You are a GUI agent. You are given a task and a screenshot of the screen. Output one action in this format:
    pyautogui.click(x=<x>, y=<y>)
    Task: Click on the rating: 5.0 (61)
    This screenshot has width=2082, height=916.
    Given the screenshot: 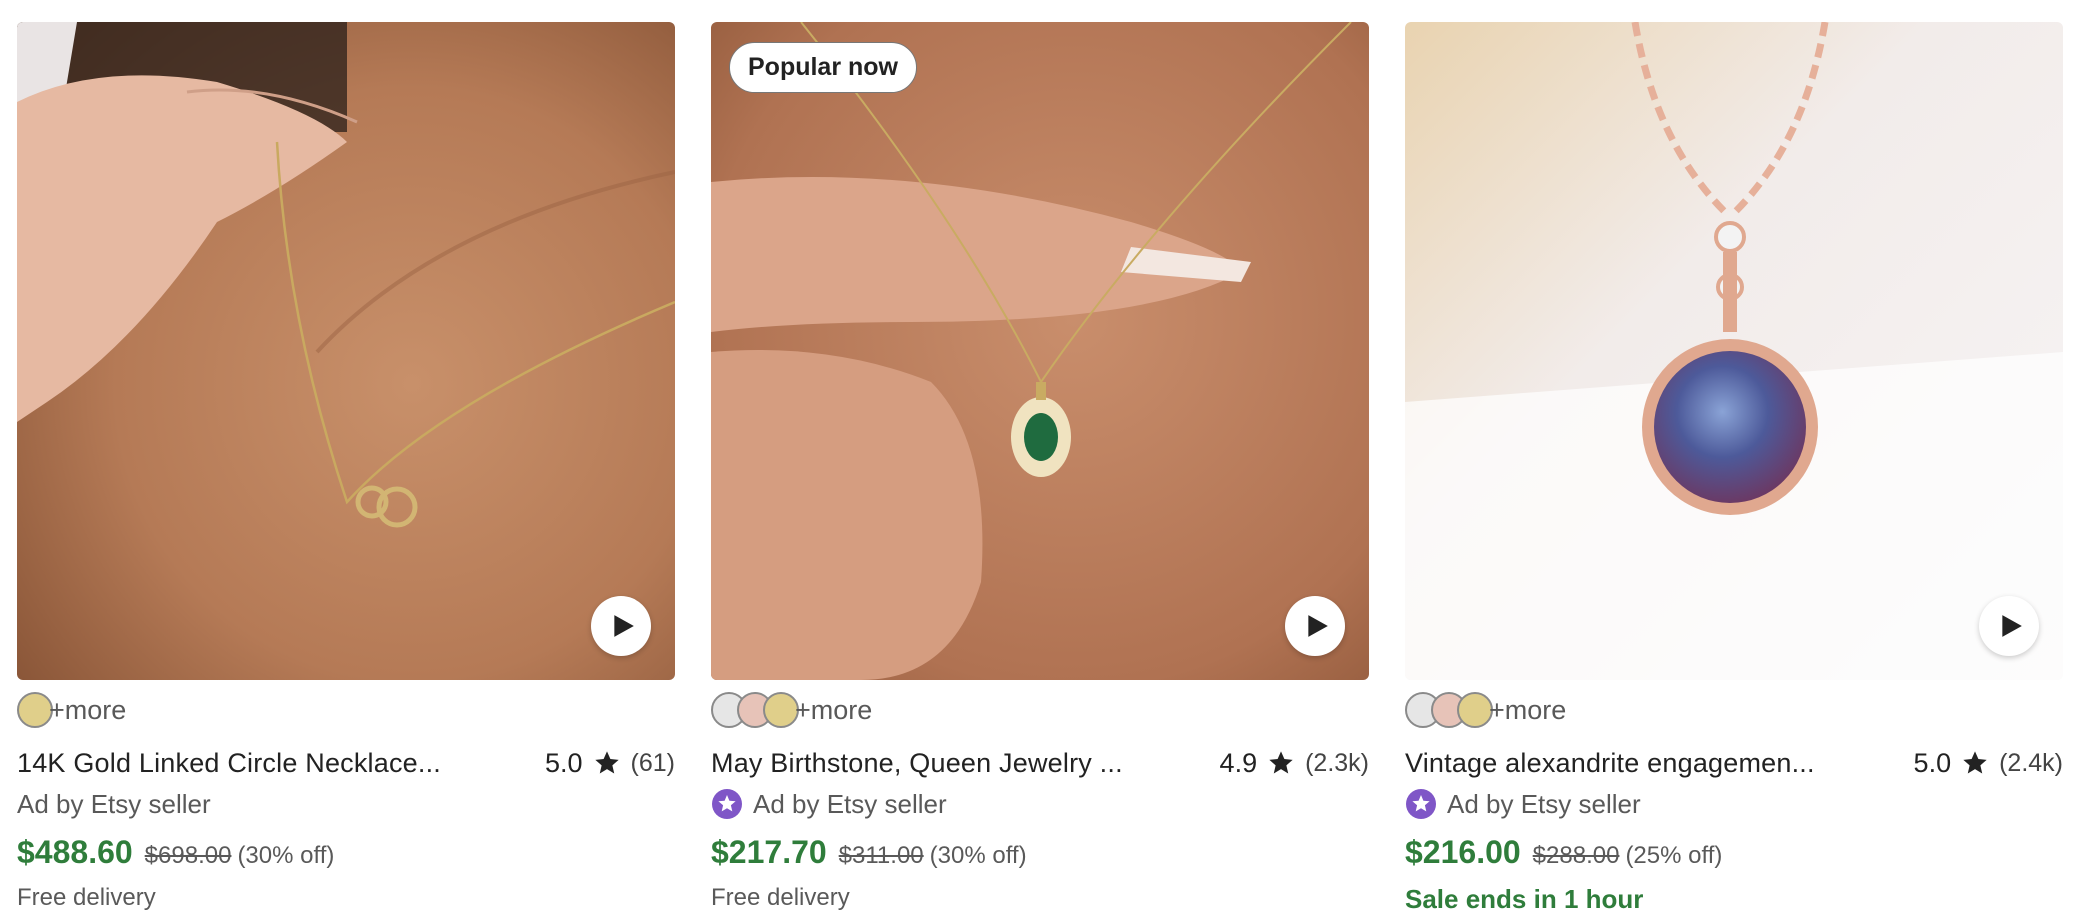 What is the action you would take?
    pyautogui.click(x=610, y=763)
    